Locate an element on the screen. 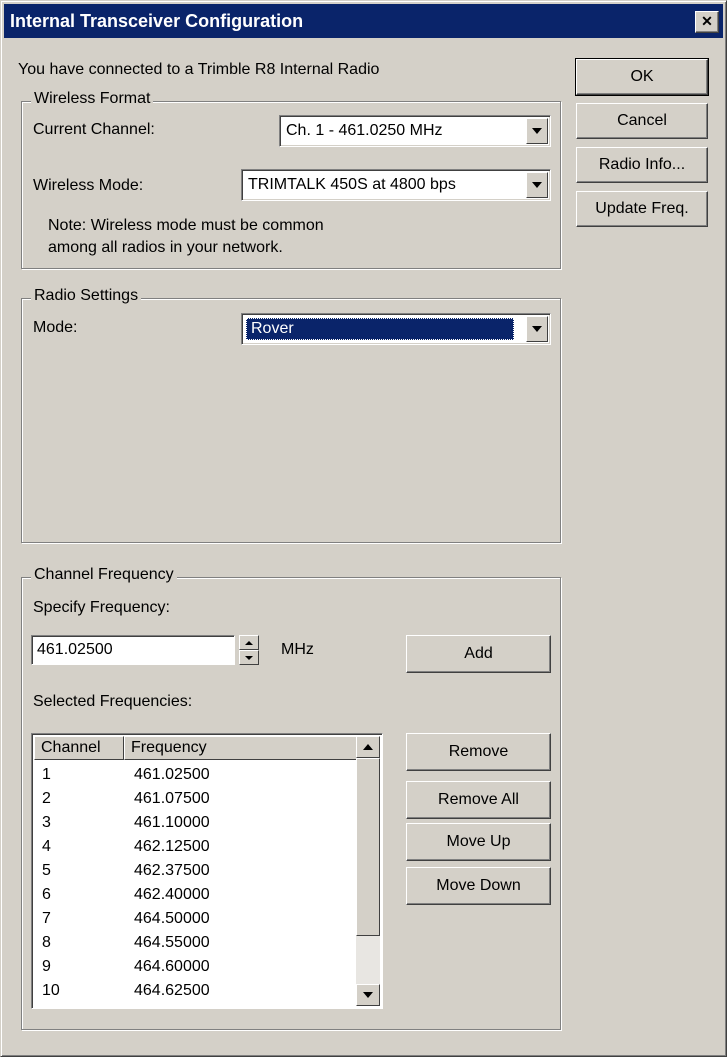  column-header-frequency: Frequency is located at coordinates (251, 748).